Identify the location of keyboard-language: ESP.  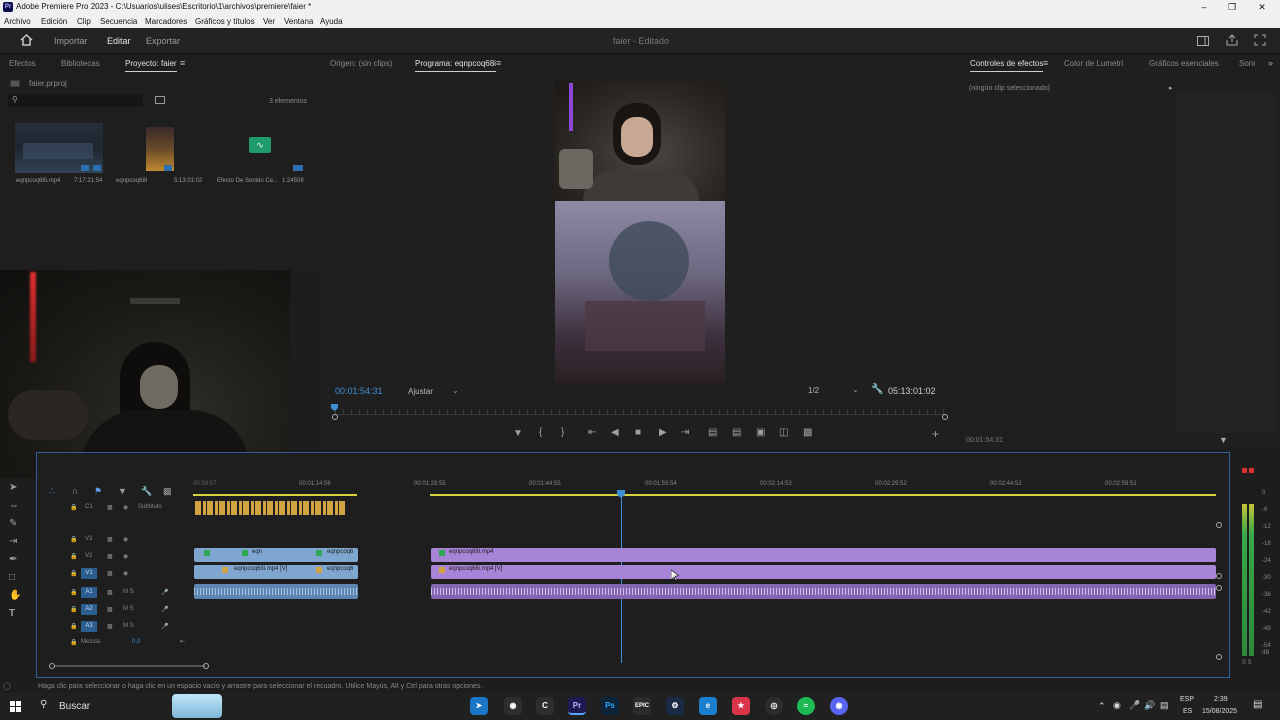
(1187, 699).